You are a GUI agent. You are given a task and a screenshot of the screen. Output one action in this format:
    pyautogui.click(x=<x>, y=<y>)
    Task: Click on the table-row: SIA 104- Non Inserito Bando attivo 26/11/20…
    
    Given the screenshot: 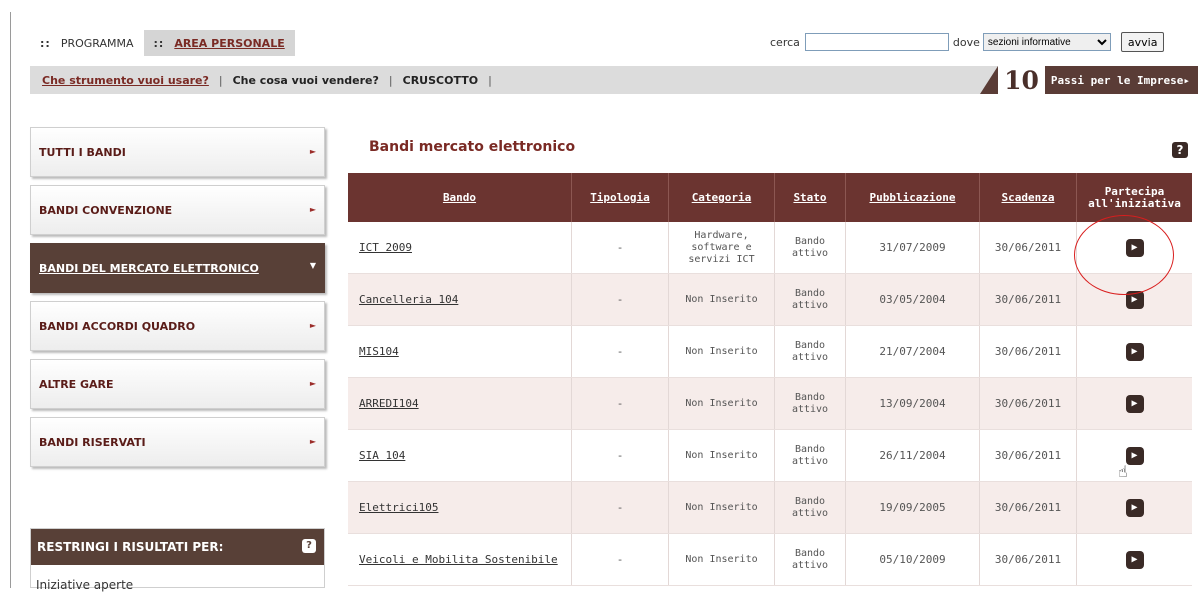 What is the action you would take?
    pyautogui.click(x=770, y=455)
    